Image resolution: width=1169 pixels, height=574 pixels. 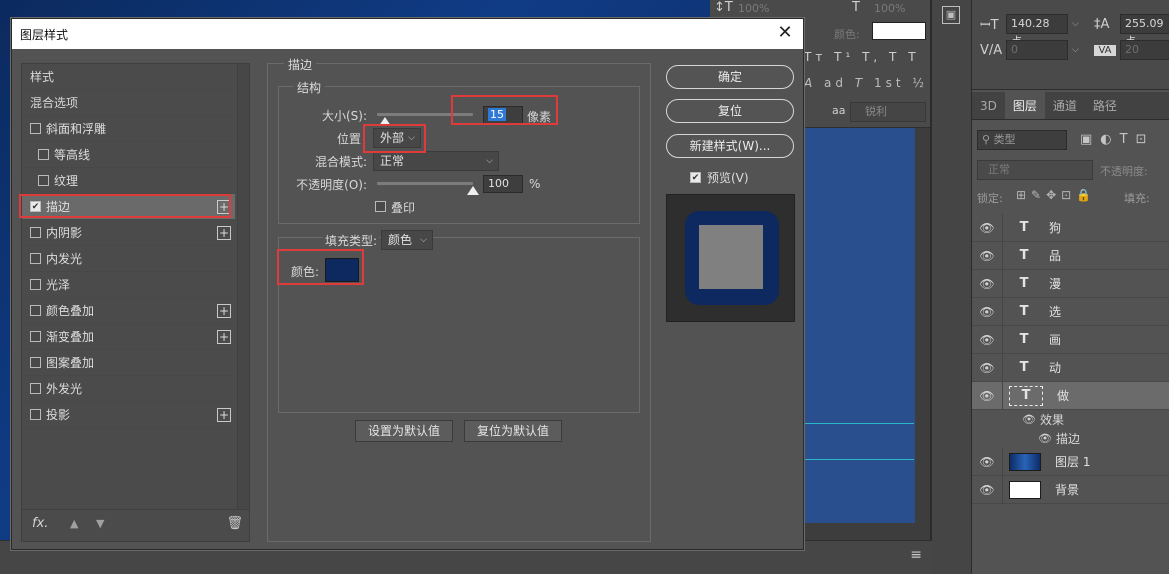 I want to click on style-item: 内阴影 +, so click(x=128, y=233).